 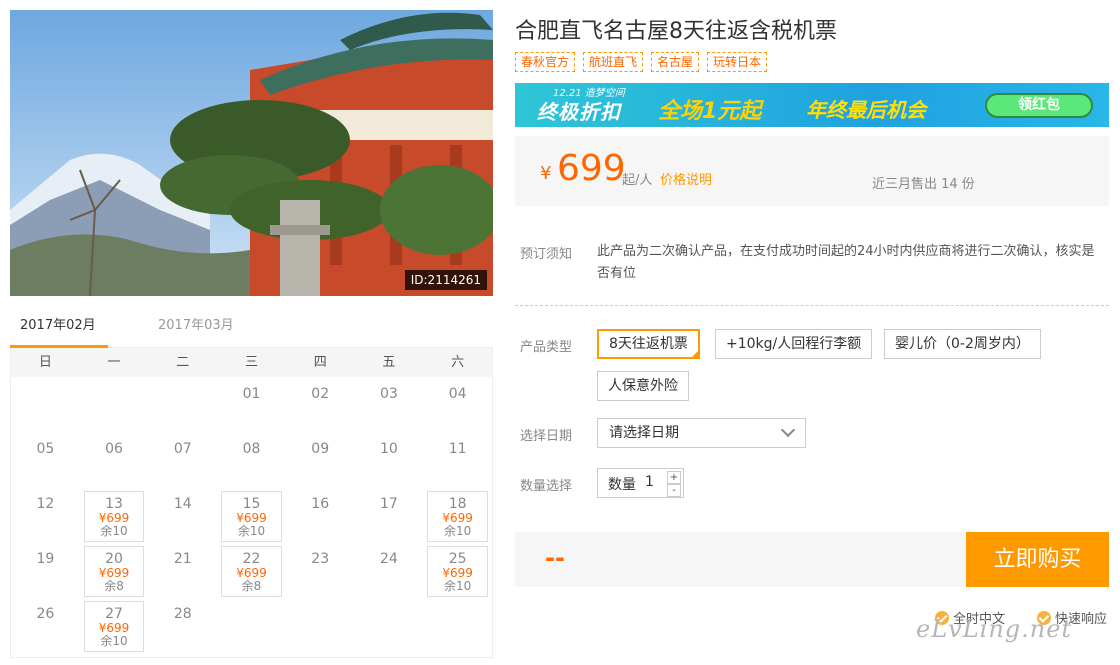 What do you see at coordinates (555, 558) in the screenshot?
I see `total-price: --` at bounding box center [555, 558].